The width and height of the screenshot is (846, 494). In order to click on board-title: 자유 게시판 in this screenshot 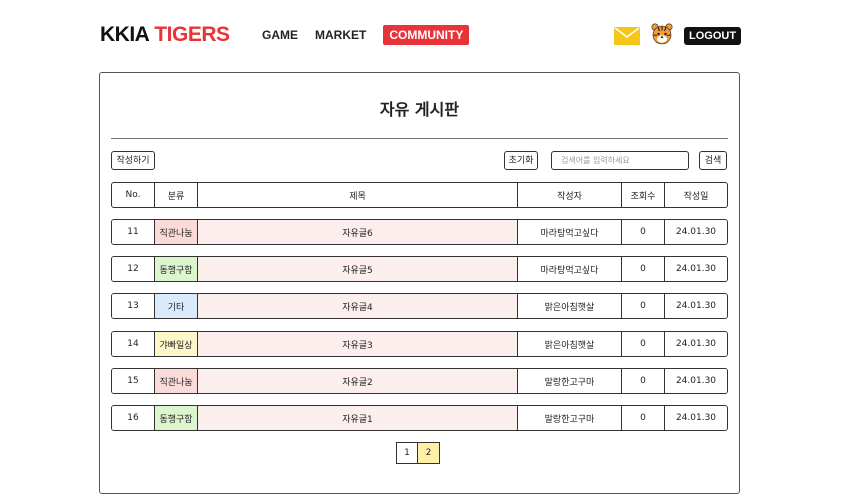, I will do `click(419, 109)`.